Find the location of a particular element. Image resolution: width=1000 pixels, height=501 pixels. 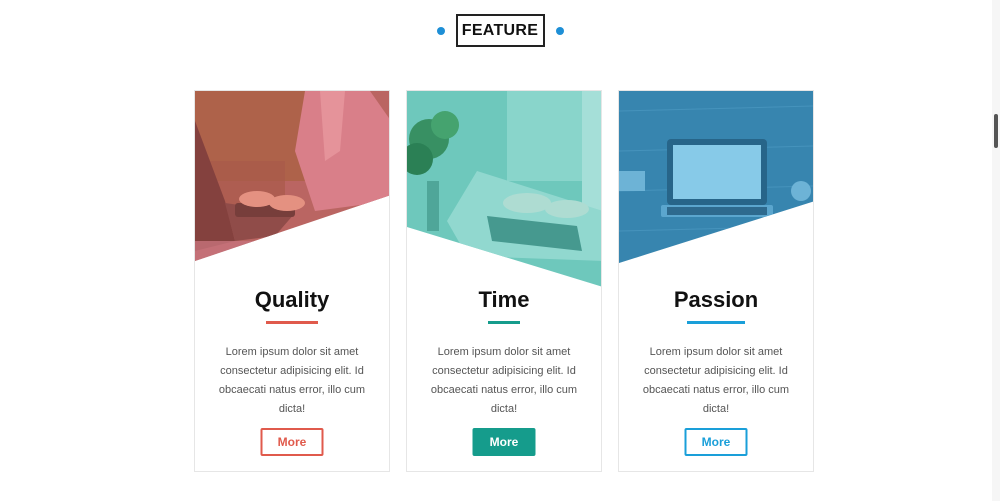

card-title: Quality is located at coordinates (292, 299).